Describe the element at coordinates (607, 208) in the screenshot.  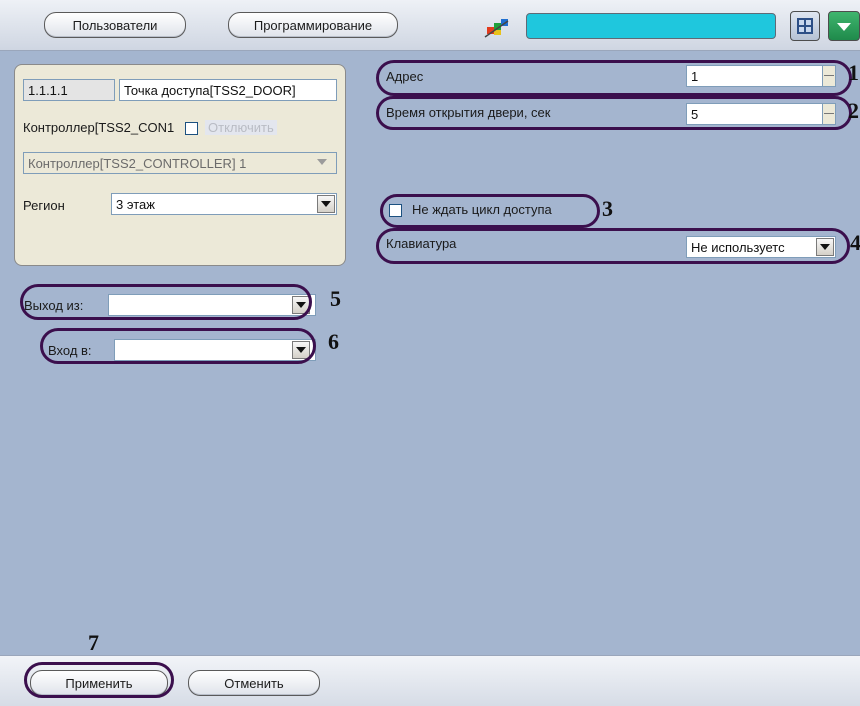
I see `marker-3: 3` at that location.